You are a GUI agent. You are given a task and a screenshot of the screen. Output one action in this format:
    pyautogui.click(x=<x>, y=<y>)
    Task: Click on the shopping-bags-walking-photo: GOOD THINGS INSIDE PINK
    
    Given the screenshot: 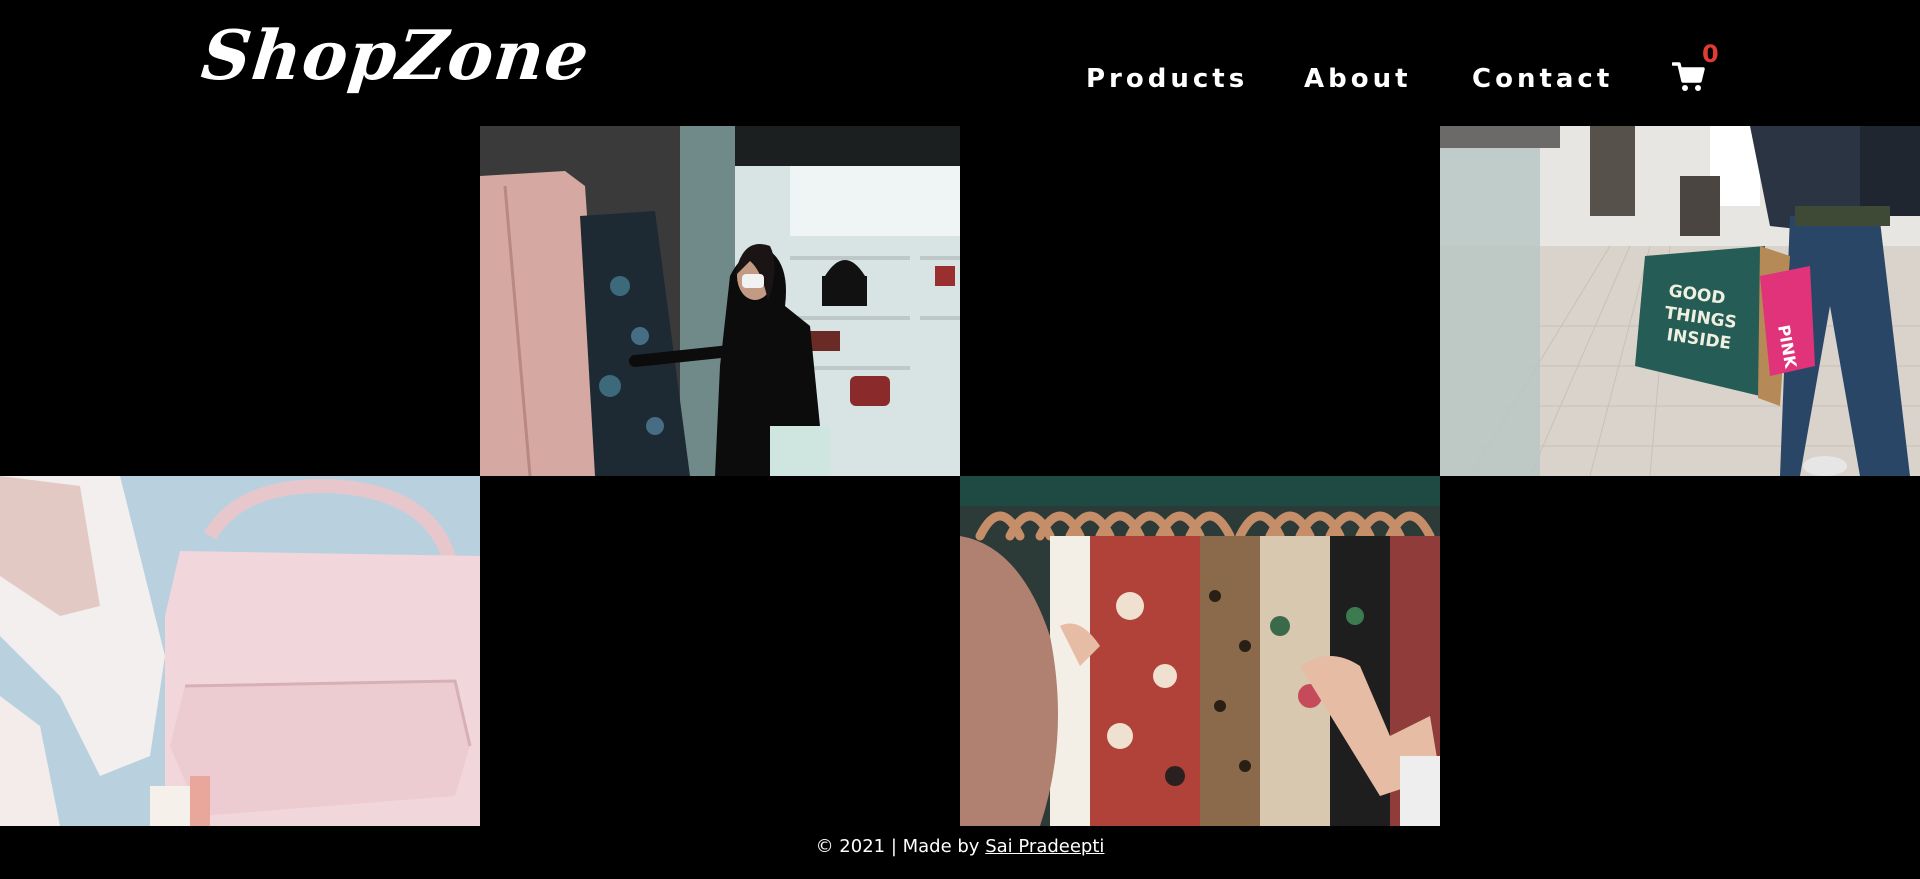 What is the action you would take?
    pyautogui.click(x=1680, y=301)
    